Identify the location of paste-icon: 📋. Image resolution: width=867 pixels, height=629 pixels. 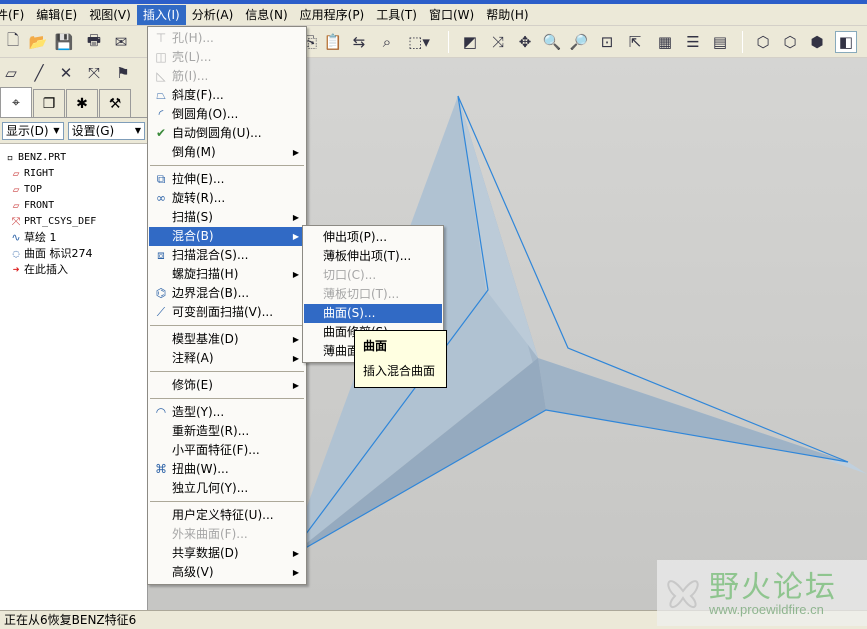
(333, 42).